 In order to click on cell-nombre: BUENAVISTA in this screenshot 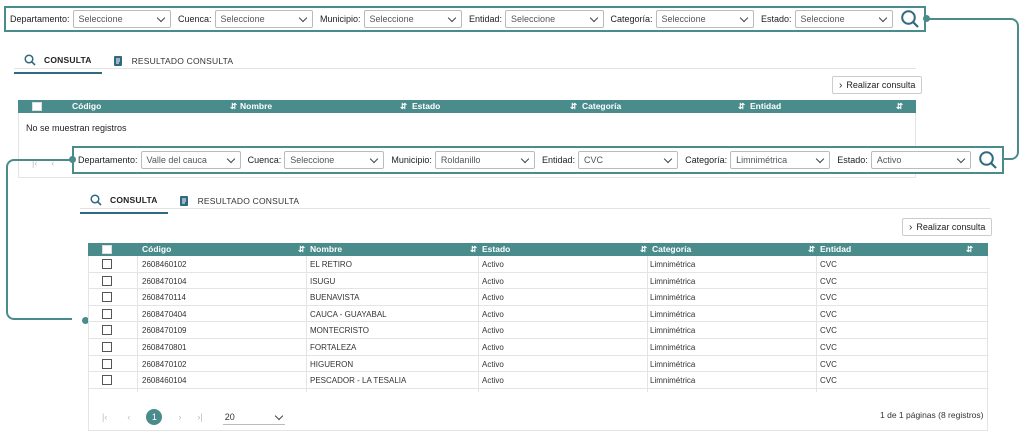, I will do `click(335, 298)`.